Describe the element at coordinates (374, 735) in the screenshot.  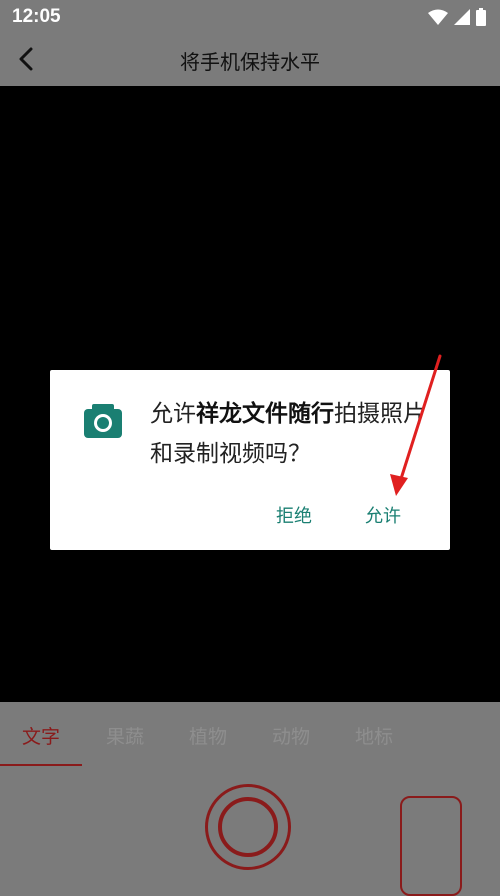
I see `tab-landmarks: 地标` at that location.